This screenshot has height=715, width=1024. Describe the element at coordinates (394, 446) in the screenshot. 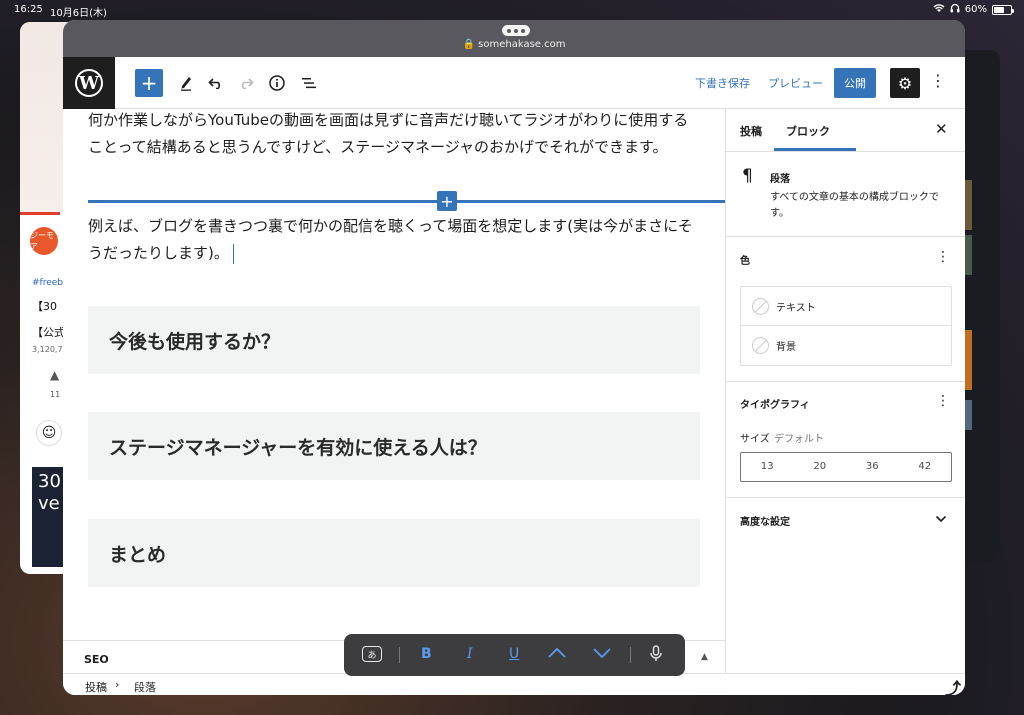

I see `heading-block: ステージマネージャーを有効に使える人は？` at that location.